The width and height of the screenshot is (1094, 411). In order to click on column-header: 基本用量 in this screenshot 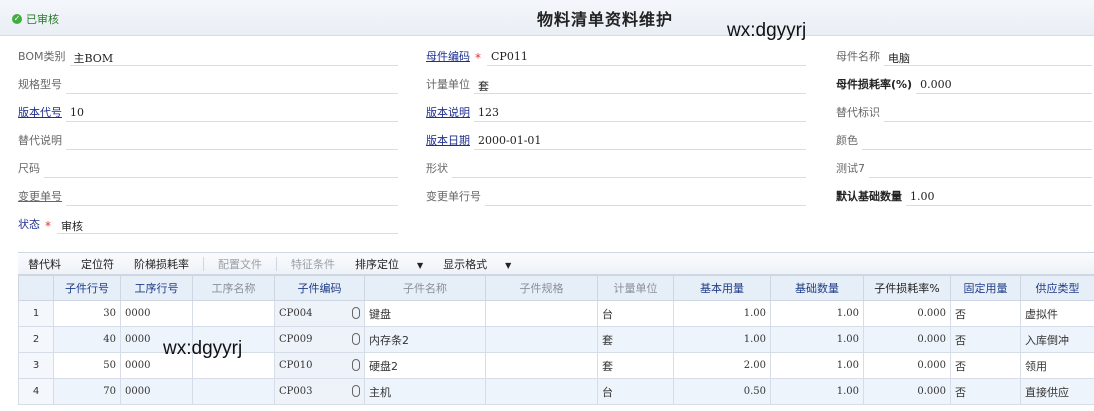, I will do `click(722, 288)`.